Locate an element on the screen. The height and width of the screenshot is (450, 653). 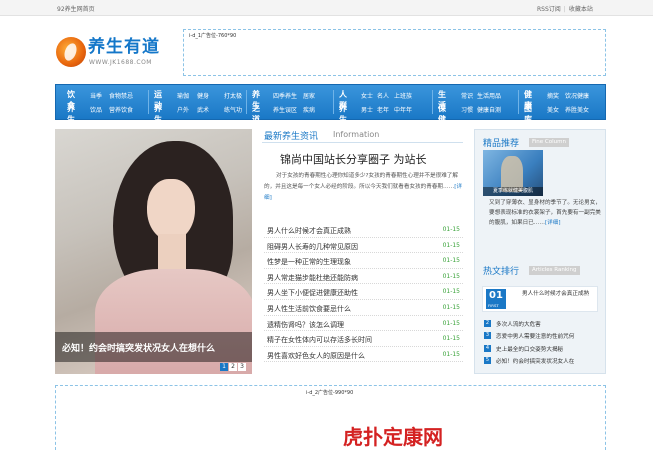
hot-item-title: 多次人流的大危害 is located at coordinates (518, 324).